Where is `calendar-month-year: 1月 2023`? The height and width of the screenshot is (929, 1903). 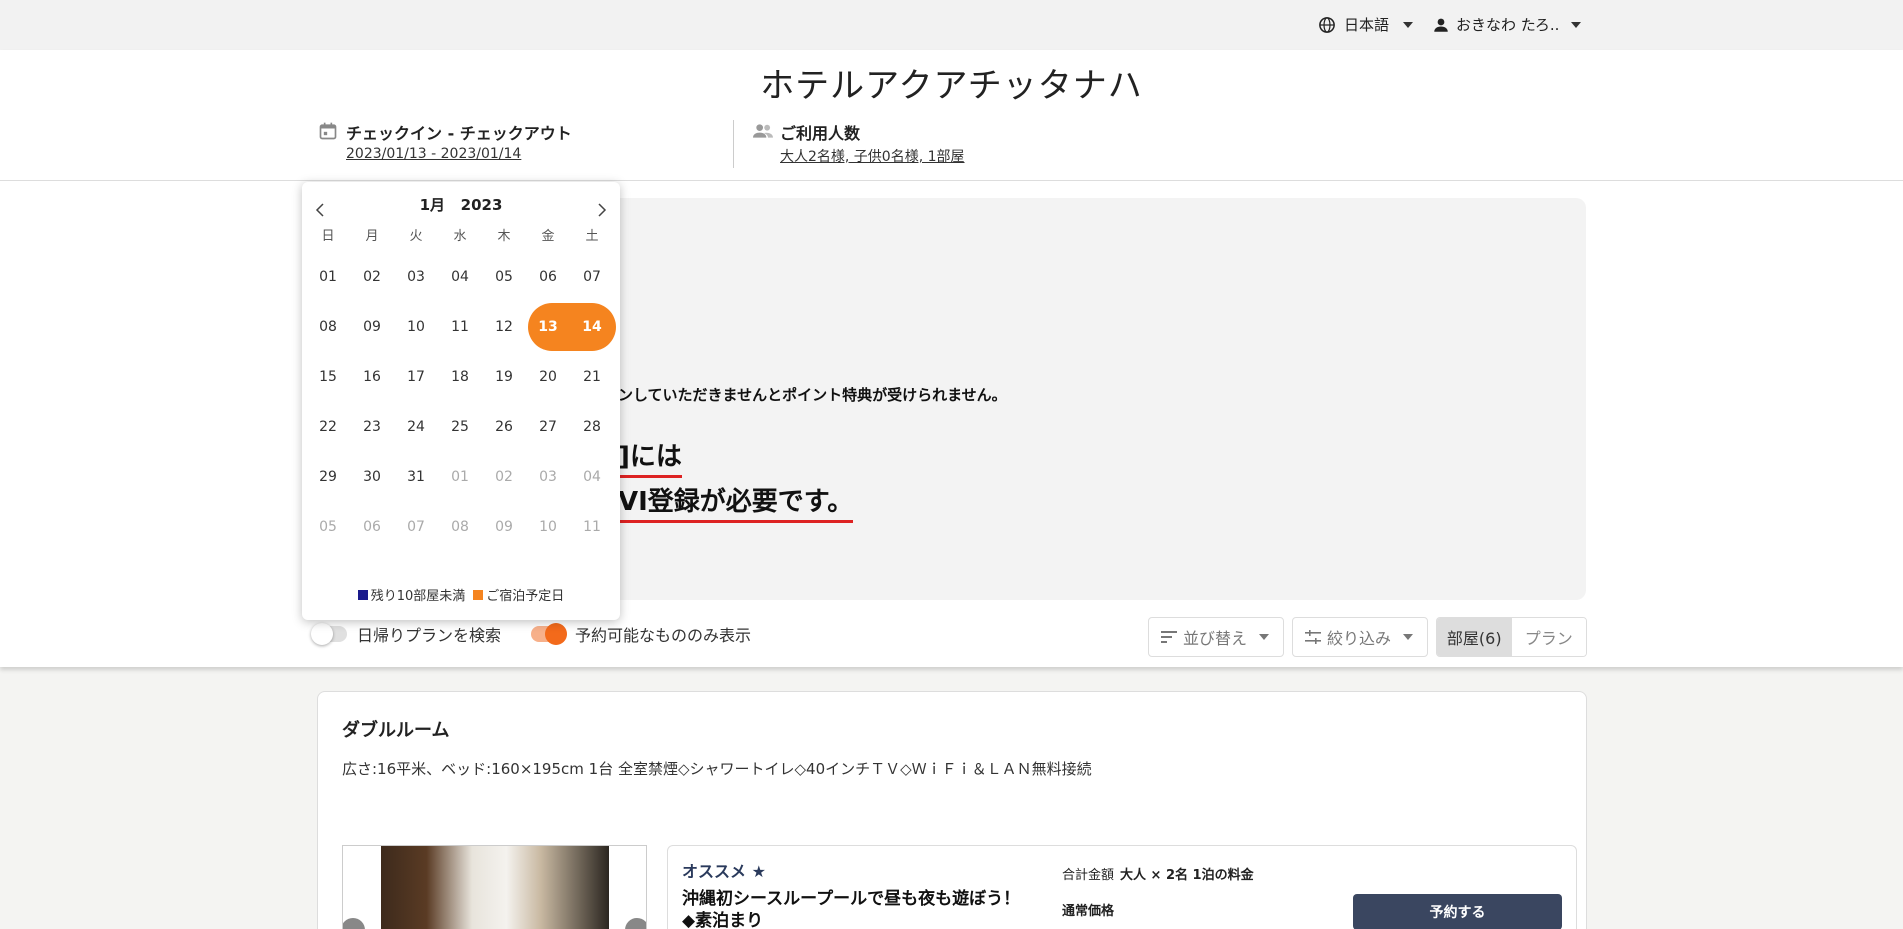
calendar-month-year: 1月 2023 is located at coordinates (461, 204).